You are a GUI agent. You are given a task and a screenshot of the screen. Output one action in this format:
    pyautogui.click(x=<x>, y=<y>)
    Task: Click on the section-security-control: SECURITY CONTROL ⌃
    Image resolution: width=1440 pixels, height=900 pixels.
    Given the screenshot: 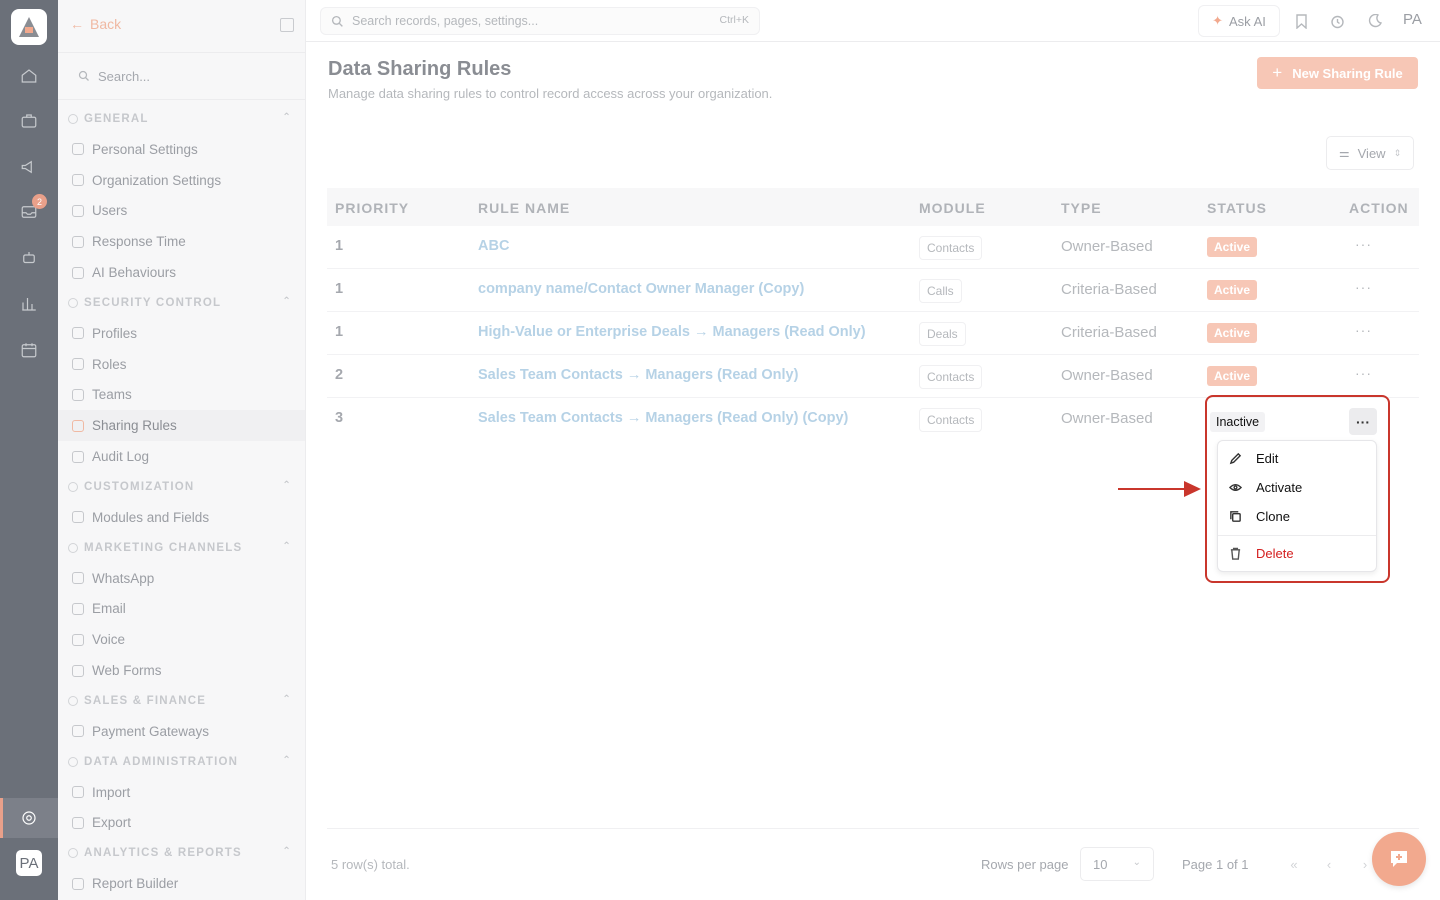 What is the action you would take?
    pyautogui.click(x=181, y=303)
    